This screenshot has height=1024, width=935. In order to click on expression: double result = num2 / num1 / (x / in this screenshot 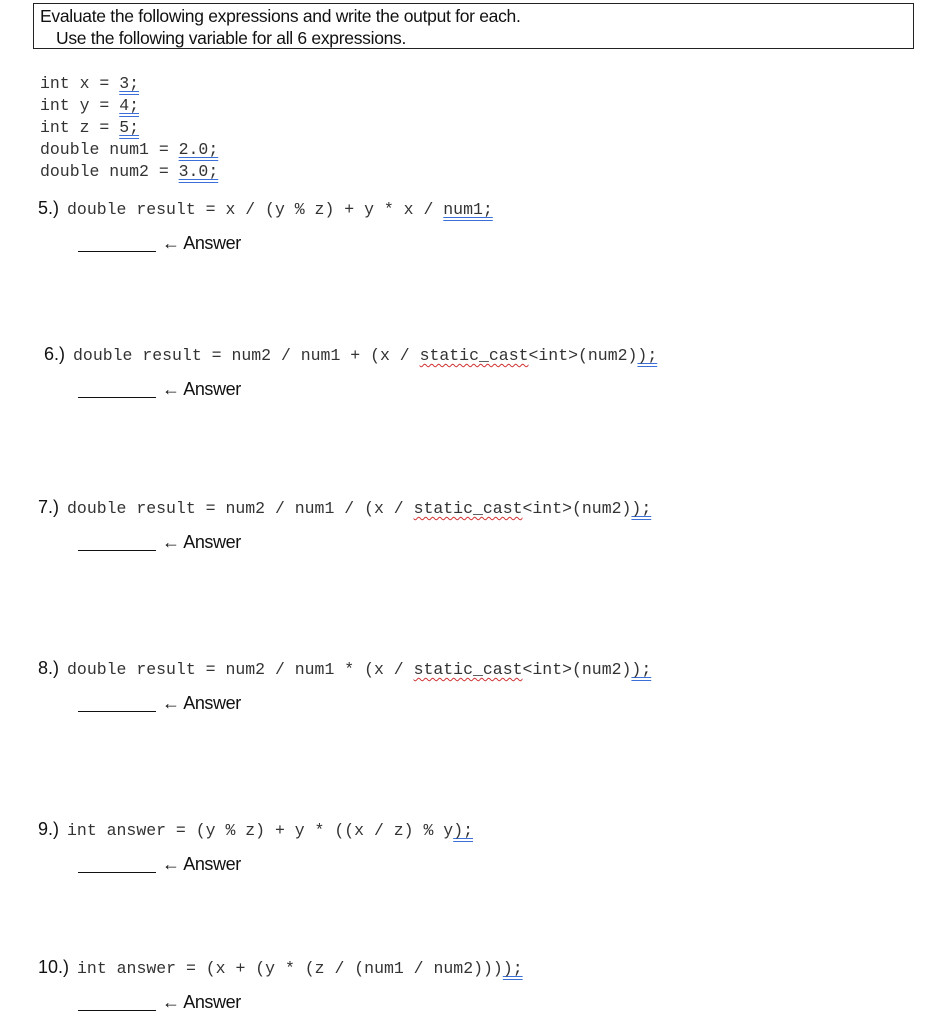, I will do `click(240, 508)`.